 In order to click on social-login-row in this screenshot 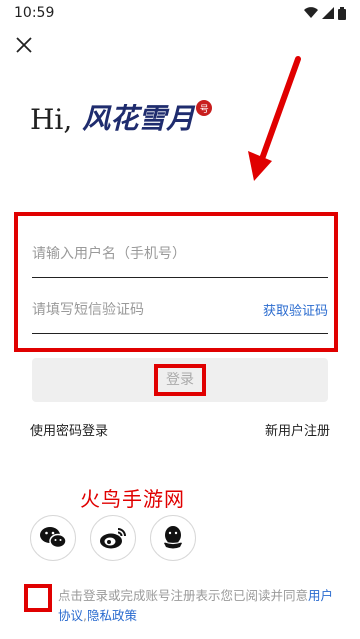, I will do `click(113, 538)`.